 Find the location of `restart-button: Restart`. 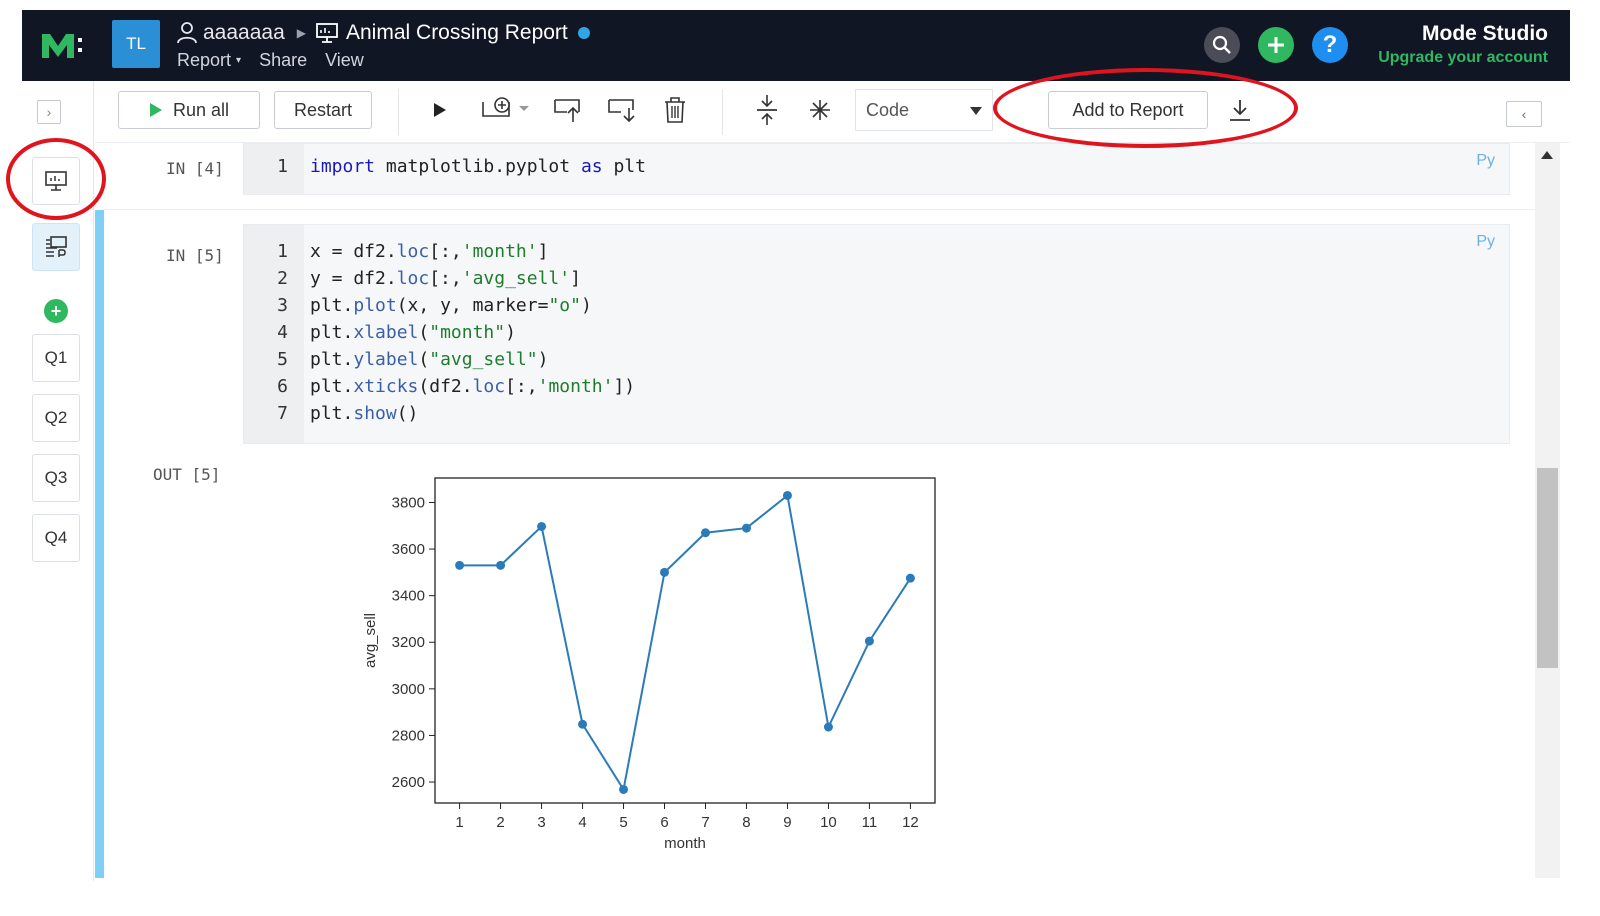

restart-button: Restart is located at coordinates (323, 110).